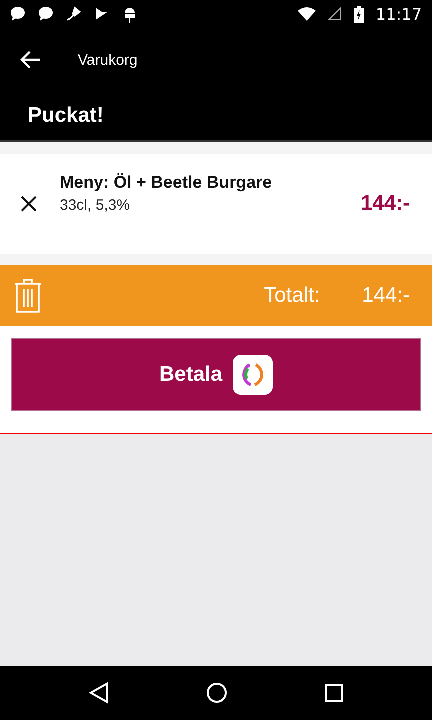 This screenshot has width=432, height=720. What do you see at coordinates (98, 693) in the screenshot?
I see `back-nav-icon` at bounding box center [98, 693].